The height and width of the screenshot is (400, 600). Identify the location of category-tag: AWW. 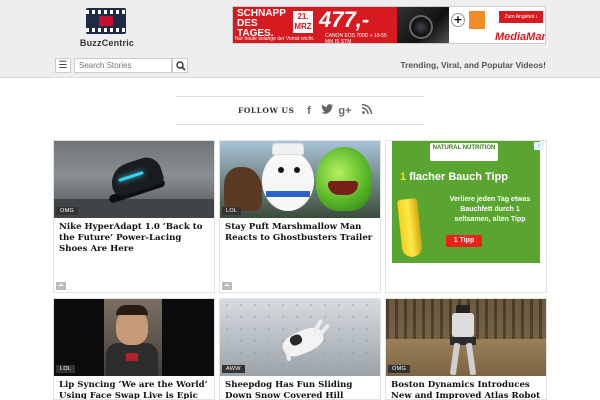
(233, 369).